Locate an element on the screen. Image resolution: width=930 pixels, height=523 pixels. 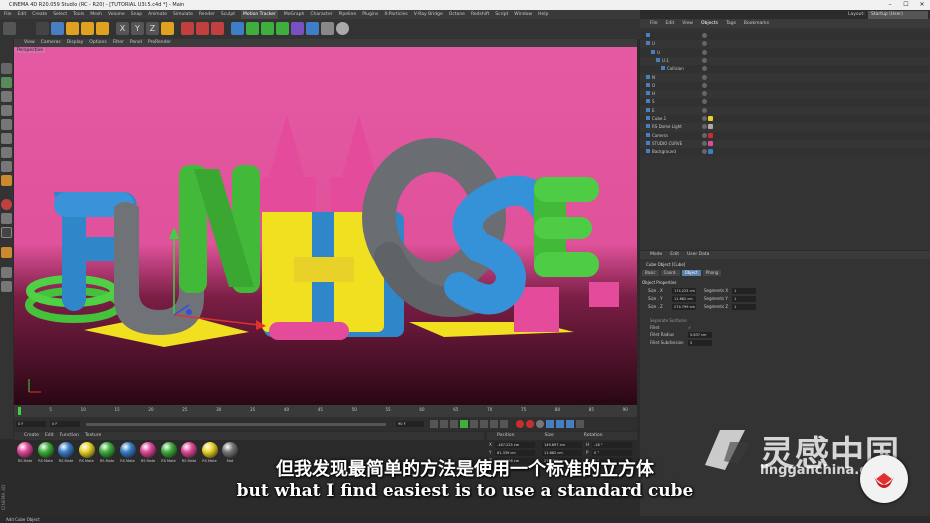
viewport-menu-filter: Filter is located at coordinates (118, 43).